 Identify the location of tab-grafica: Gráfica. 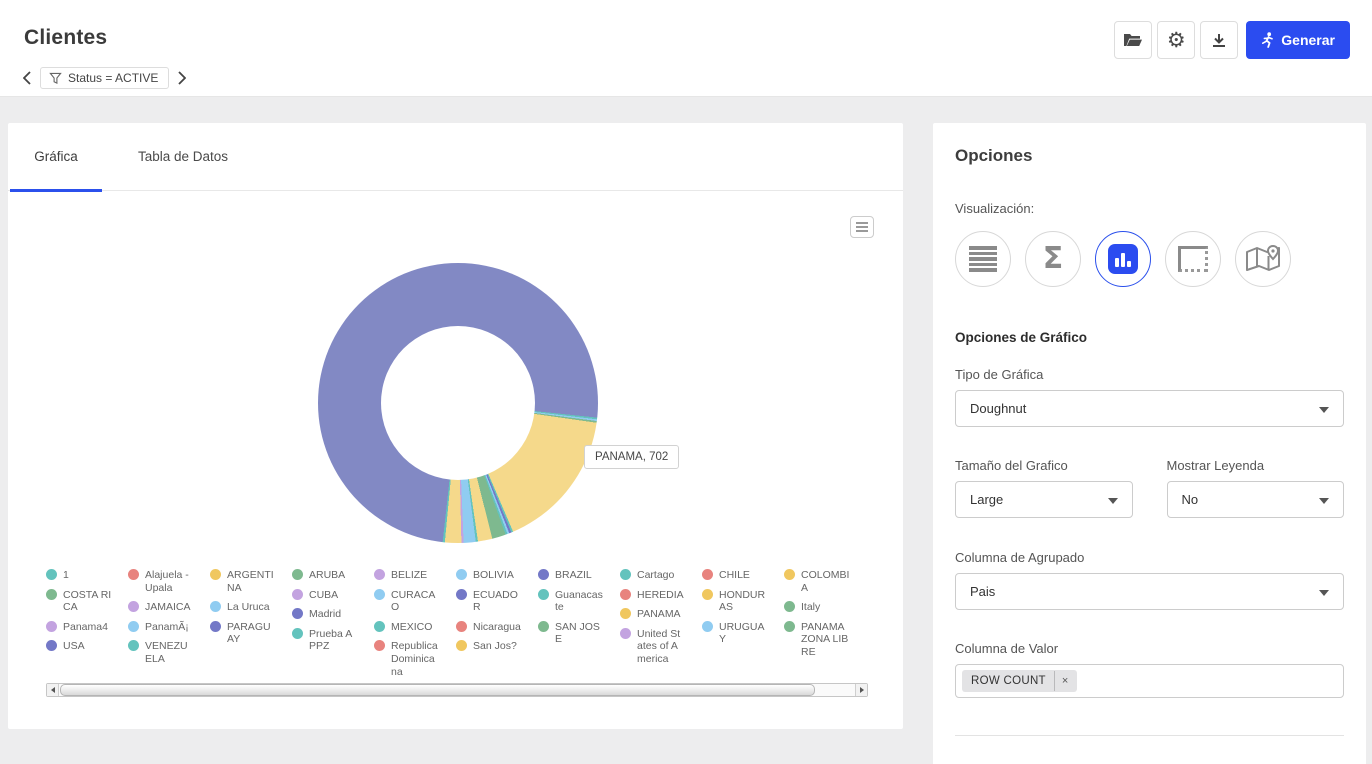
(56, 169).